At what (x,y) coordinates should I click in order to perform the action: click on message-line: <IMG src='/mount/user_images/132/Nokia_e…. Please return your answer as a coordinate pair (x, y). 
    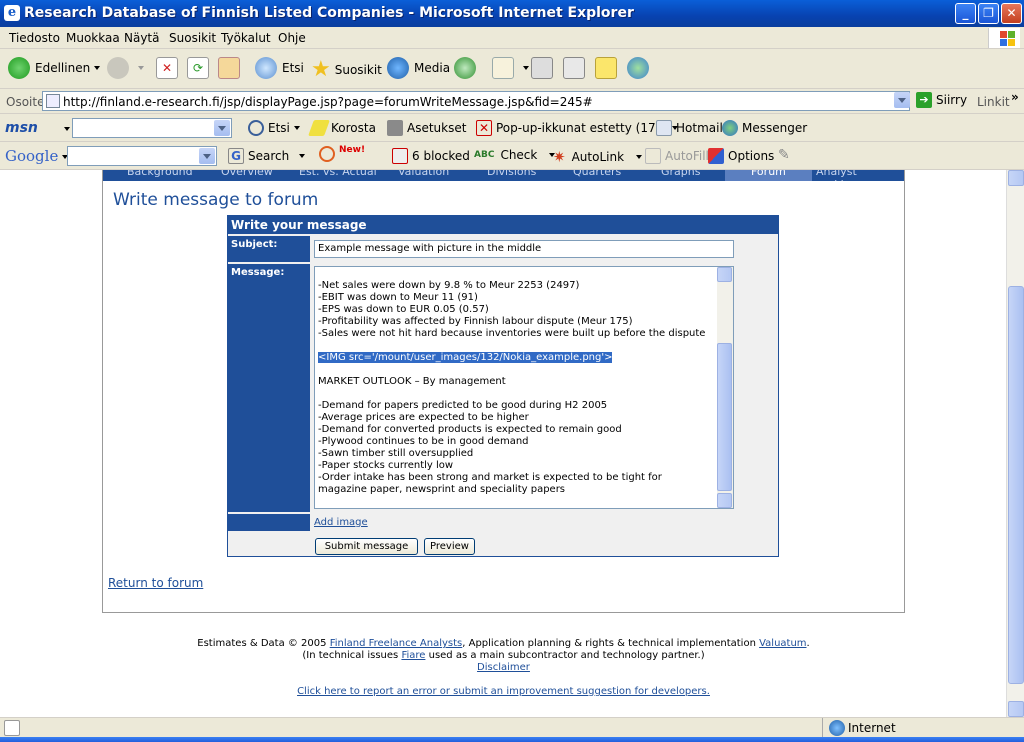
    Looking at the image, I should click on (465, 357).